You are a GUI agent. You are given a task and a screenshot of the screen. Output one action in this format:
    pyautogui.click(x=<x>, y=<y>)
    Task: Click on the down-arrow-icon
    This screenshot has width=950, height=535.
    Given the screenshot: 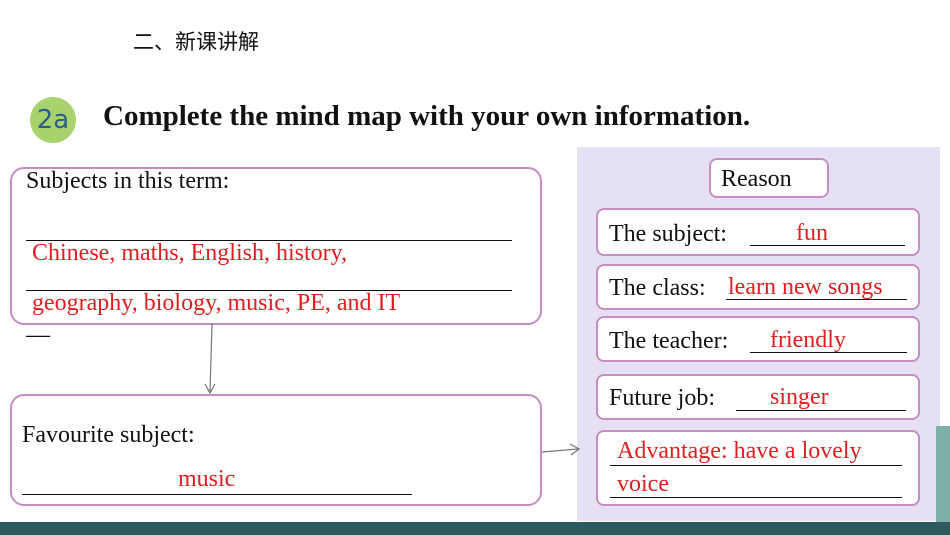 What is the action you would take?
    pyautogui.click(x=210, y=359)
    